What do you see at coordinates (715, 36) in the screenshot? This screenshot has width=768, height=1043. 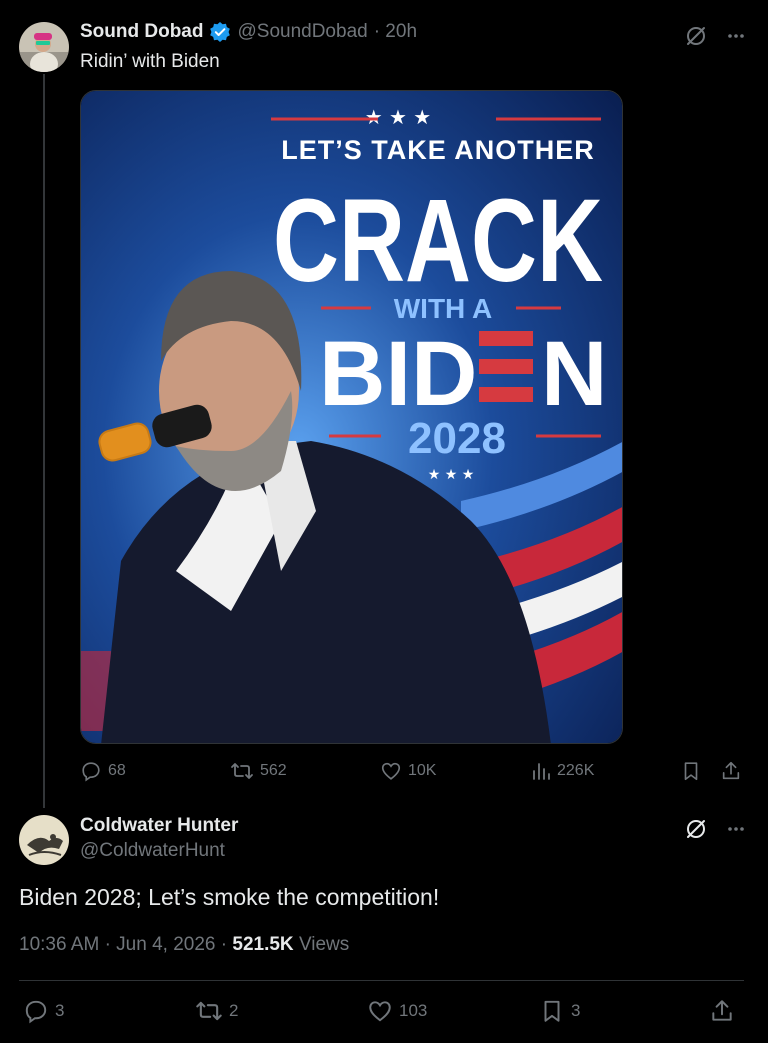 I see `tweet1-top-icons` at bounding box center [715, 36].